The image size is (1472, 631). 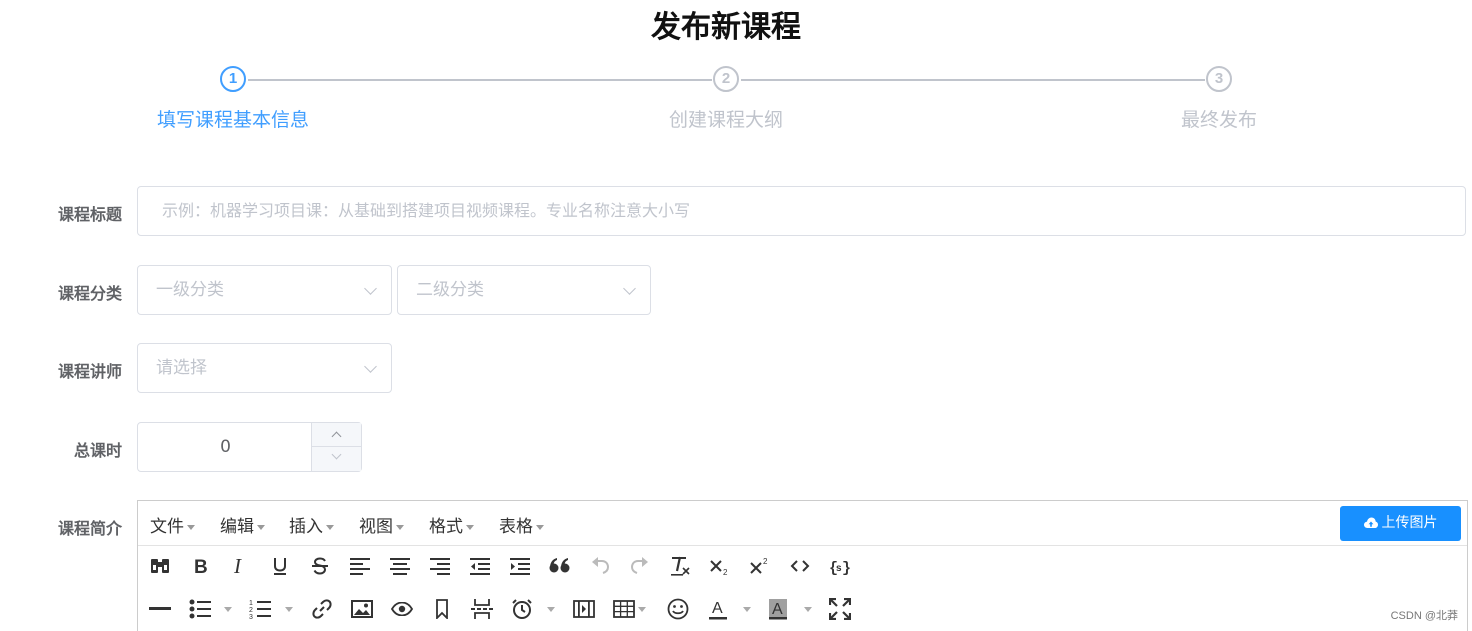 I want to click on teacher-placeholder: 请选择, so click(x=181, y=368).